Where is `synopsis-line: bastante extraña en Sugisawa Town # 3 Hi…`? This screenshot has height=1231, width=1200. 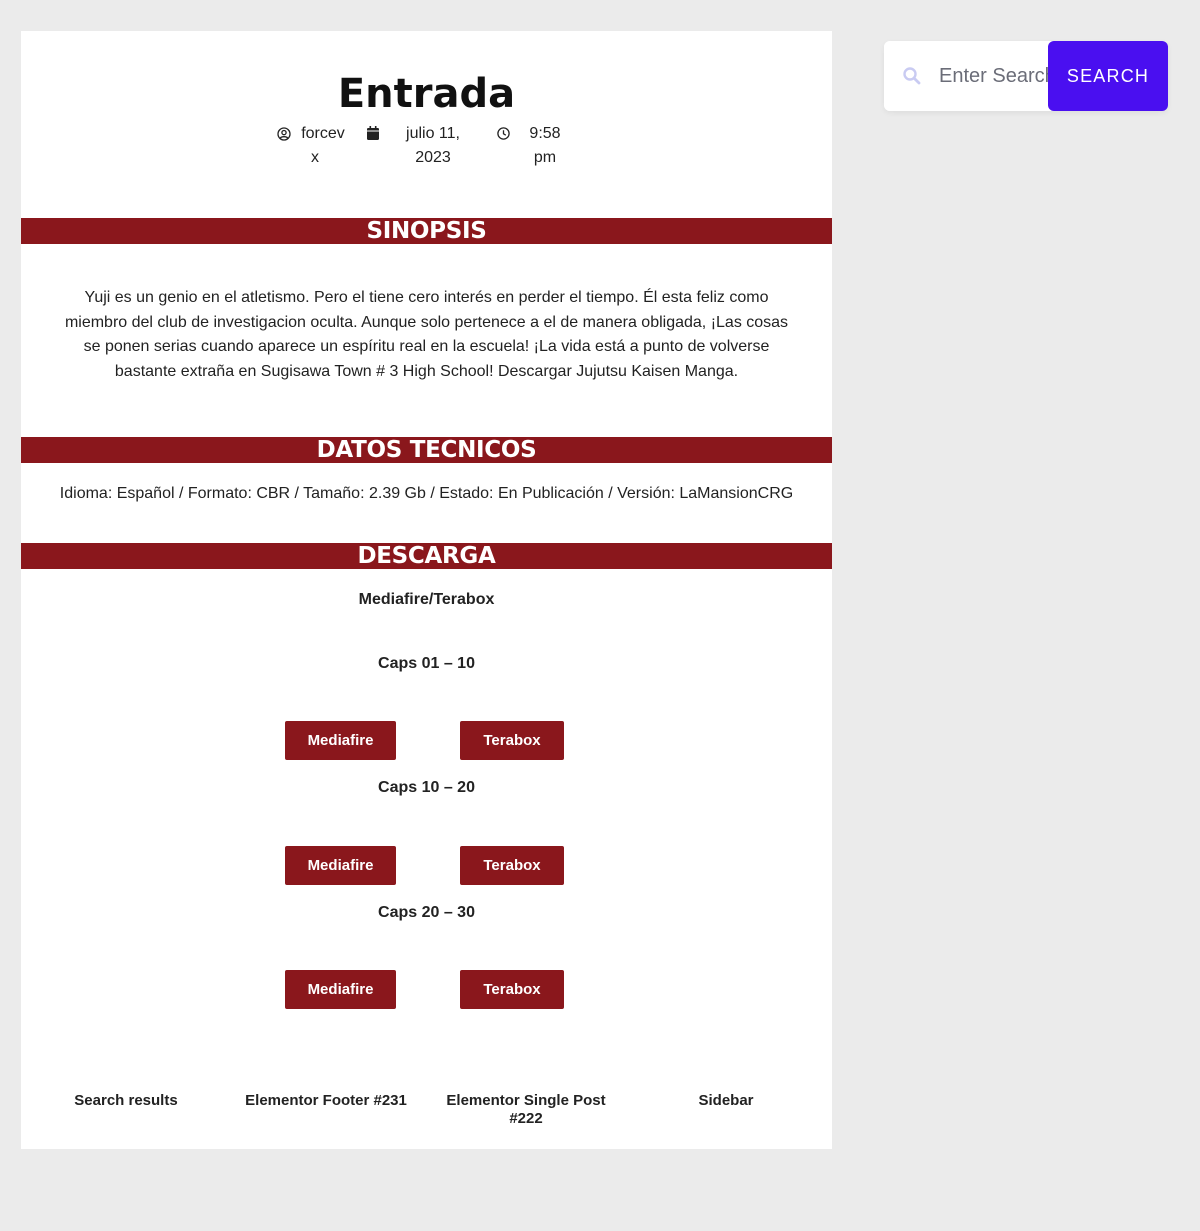 synopsis-line: bastante extraña en Sugisawa Town # 3 Hi… is located at coordinates (426, 371).